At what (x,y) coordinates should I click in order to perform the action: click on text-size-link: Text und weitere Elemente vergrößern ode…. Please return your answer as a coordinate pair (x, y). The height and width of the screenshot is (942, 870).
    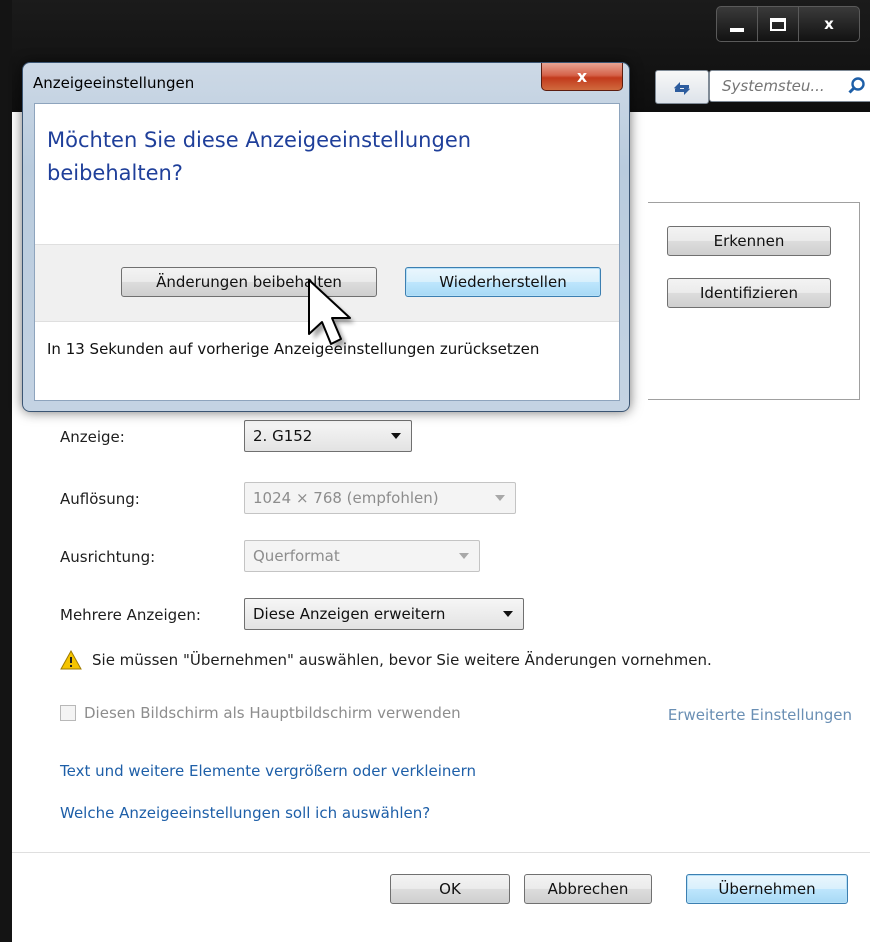
    Looking at the image, I should click on (268, 771).